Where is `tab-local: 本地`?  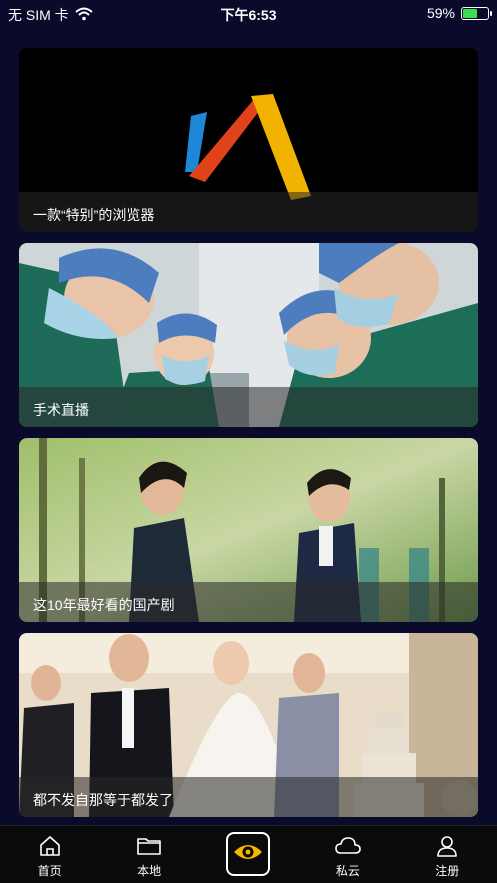 tab-local: 本地 is located at coordinates (149, 856).